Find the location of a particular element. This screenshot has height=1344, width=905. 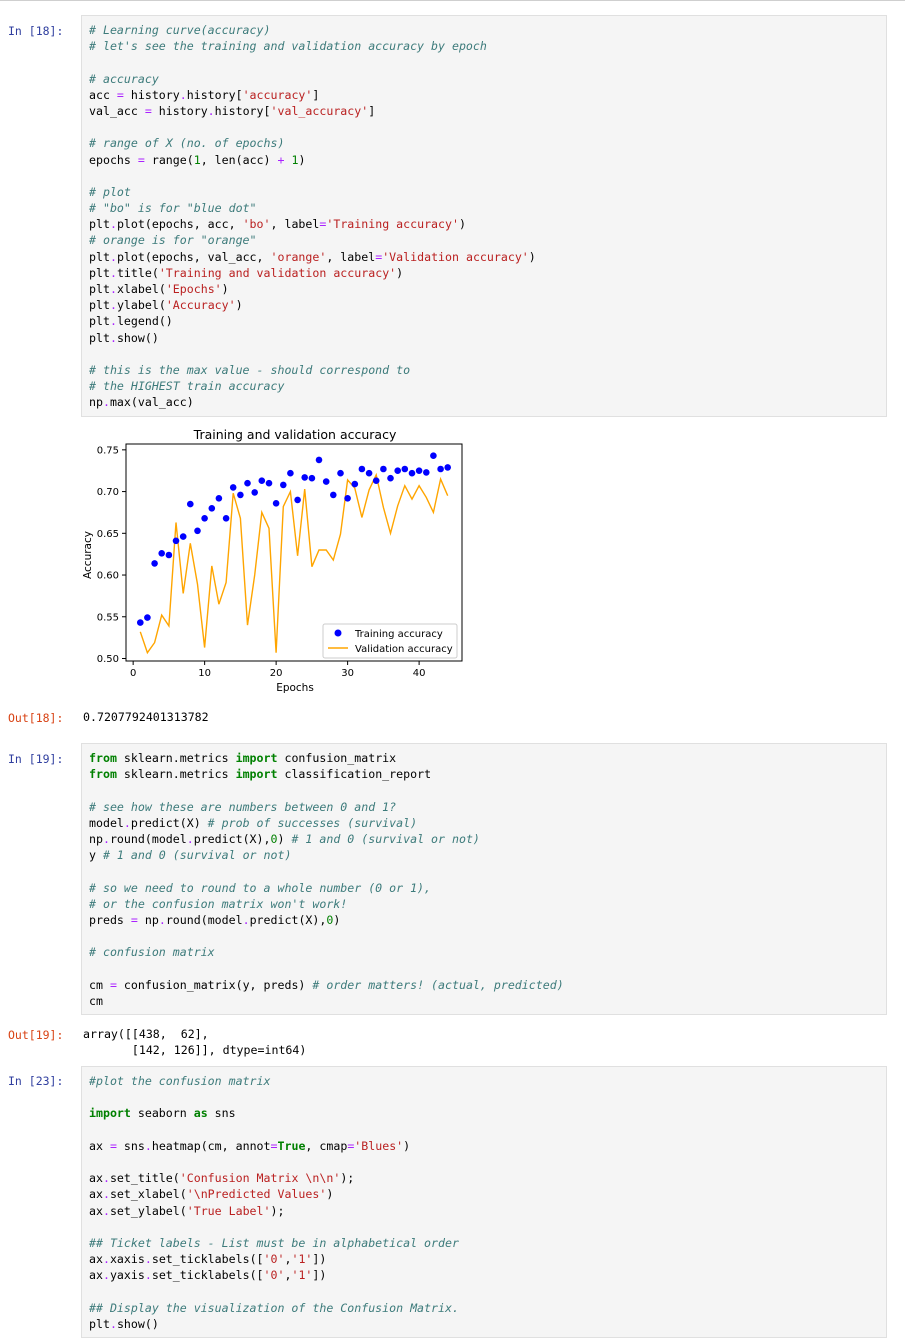

code-token: round(model is located at coordinates (148, 838).